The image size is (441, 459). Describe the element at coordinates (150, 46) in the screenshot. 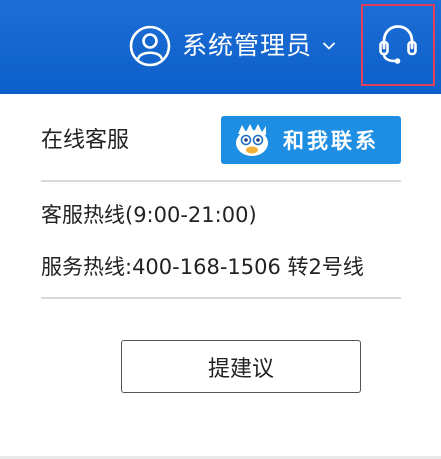

I see `user-circle-icon` at that location.